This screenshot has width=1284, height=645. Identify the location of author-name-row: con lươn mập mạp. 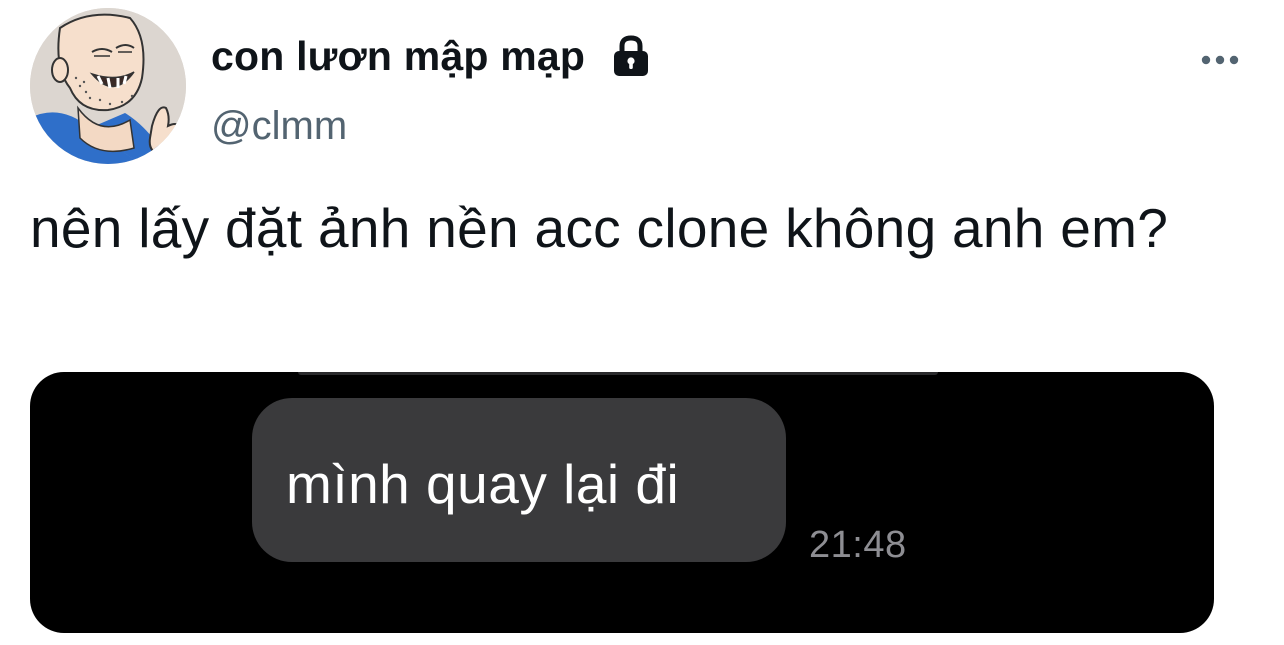
(432, 56).